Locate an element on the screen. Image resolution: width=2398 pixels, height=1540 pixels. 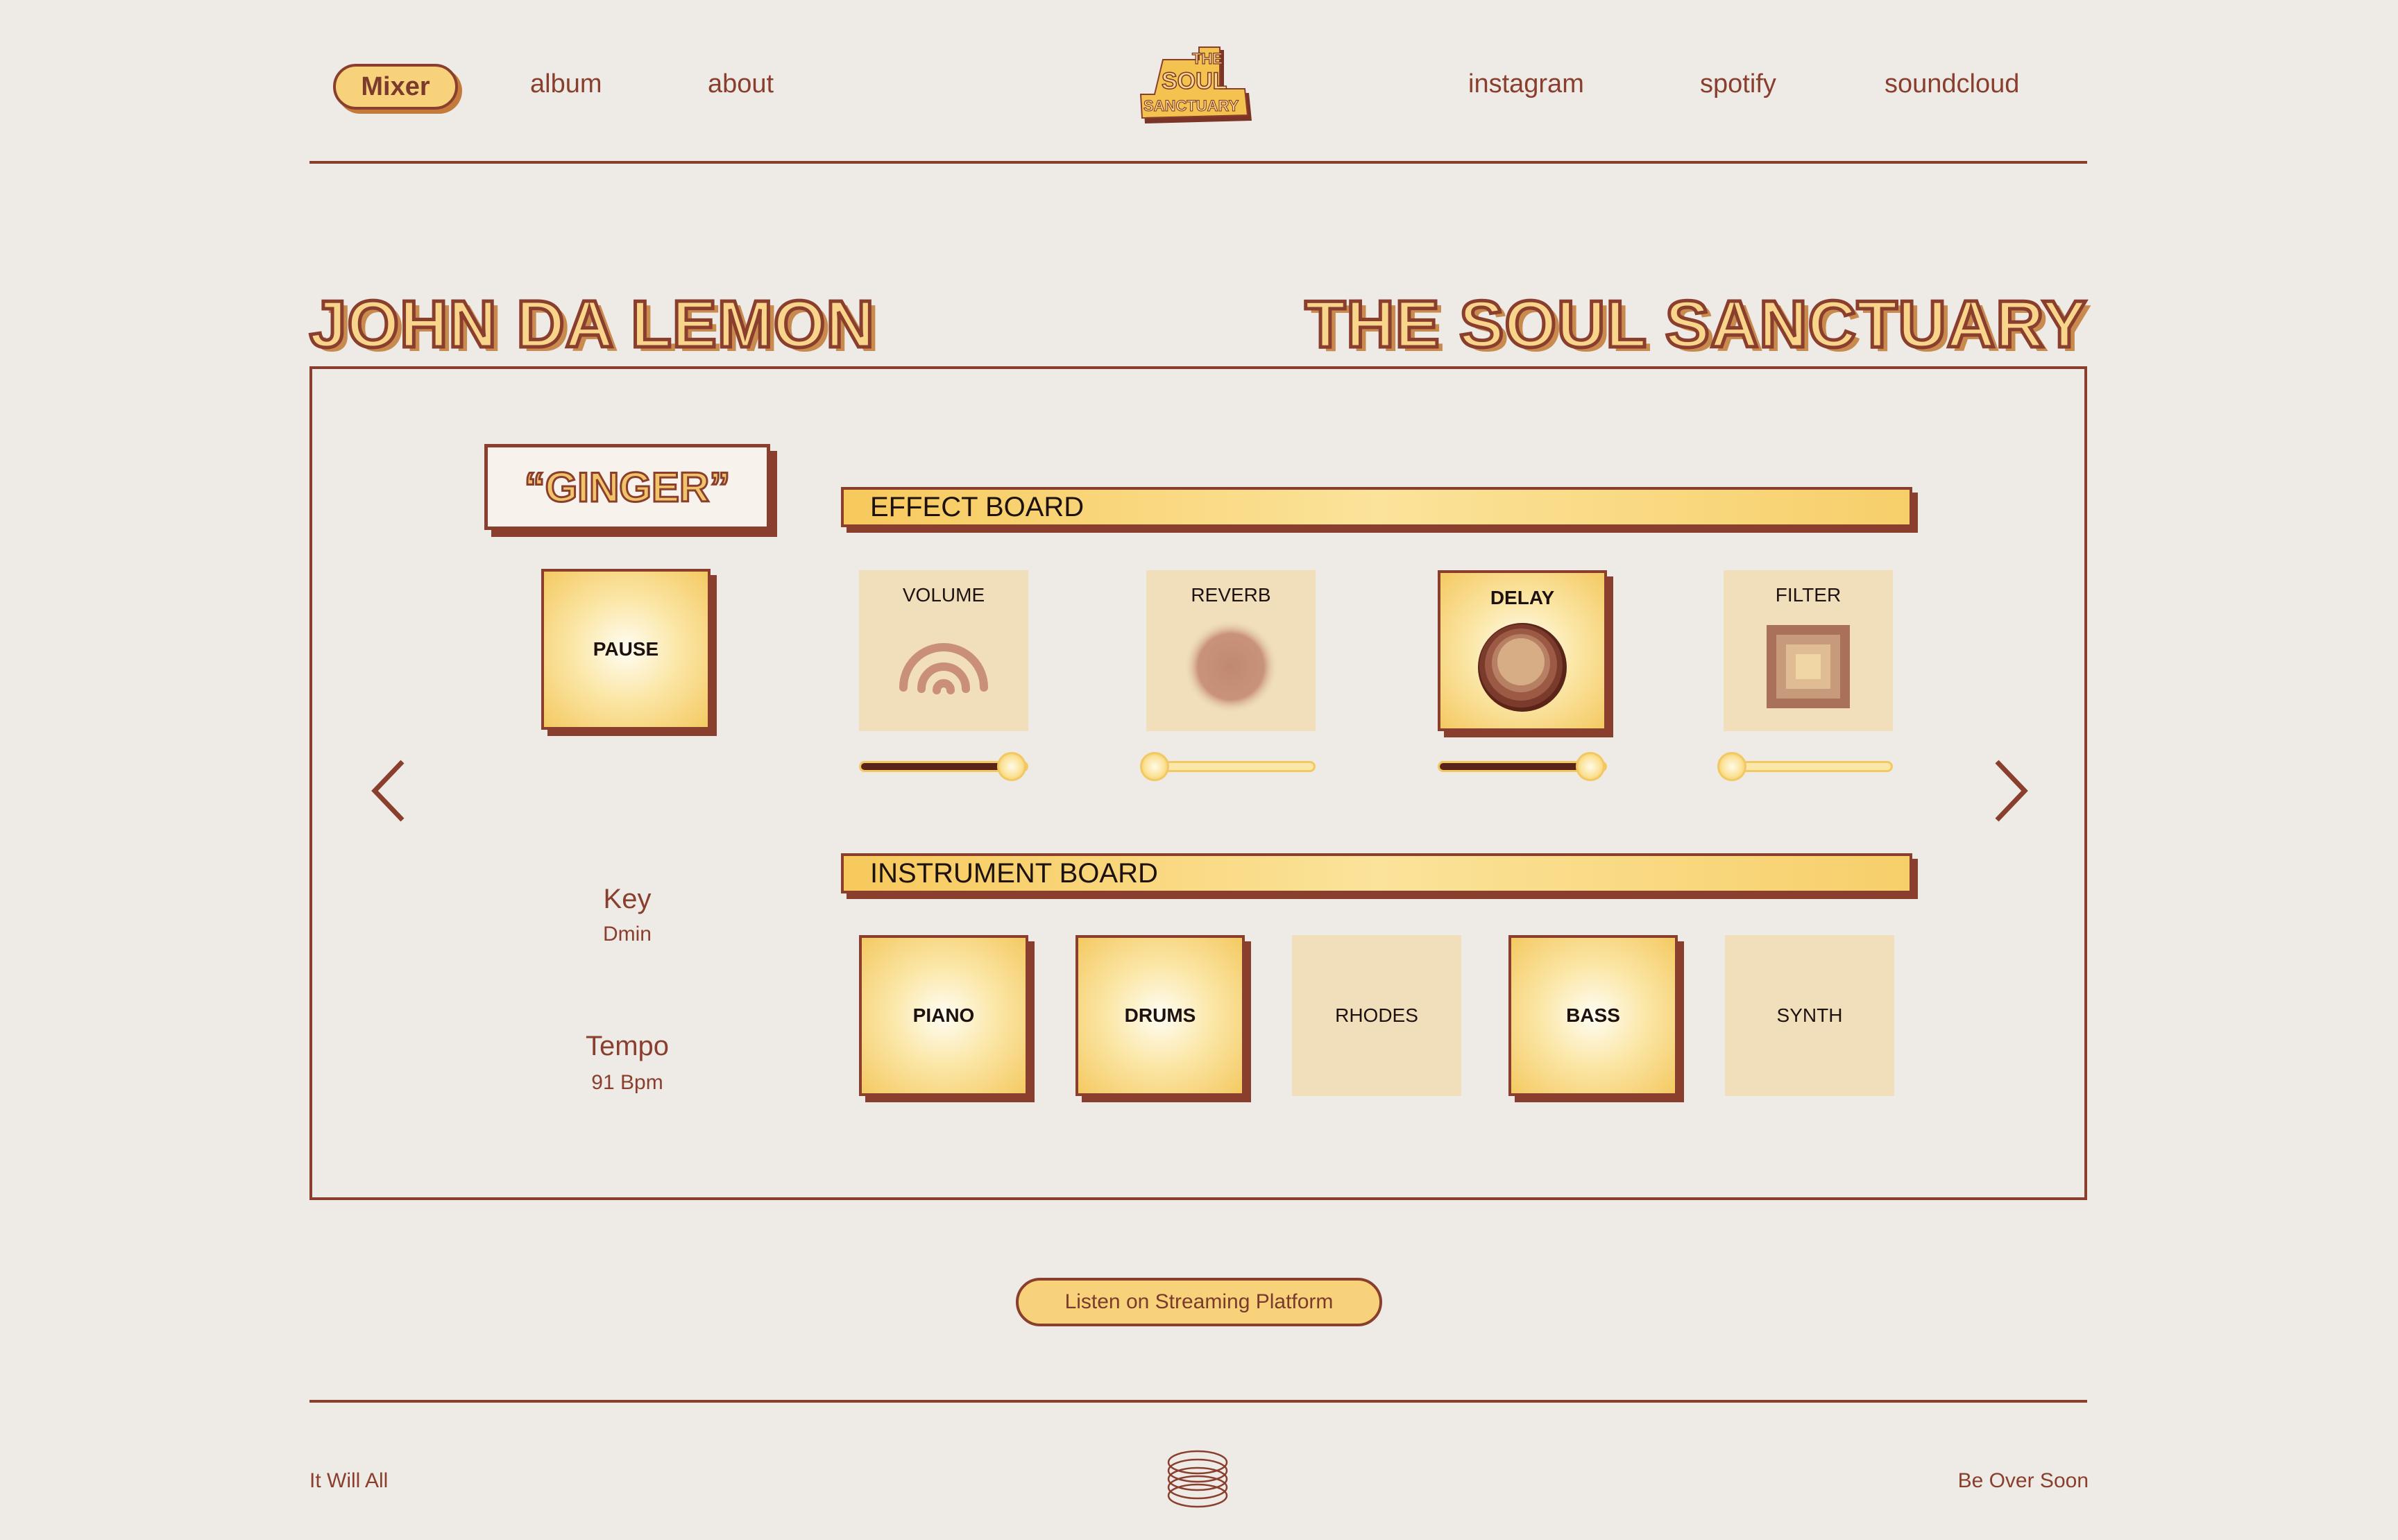
instrument-piano-label: PIANO is located at coordinates (943, 1015).